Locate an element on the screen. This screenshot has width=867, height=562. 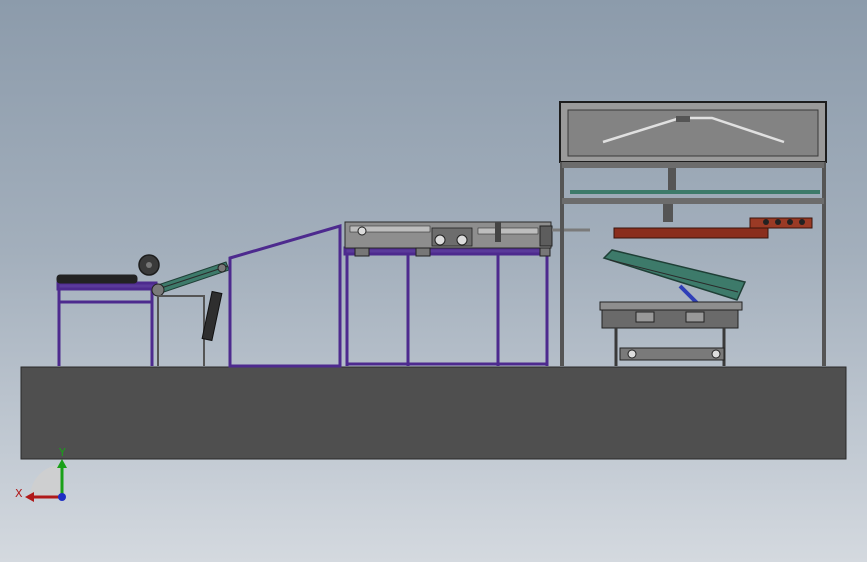
triad-y-label: Y is located at coordinates (62, 452).